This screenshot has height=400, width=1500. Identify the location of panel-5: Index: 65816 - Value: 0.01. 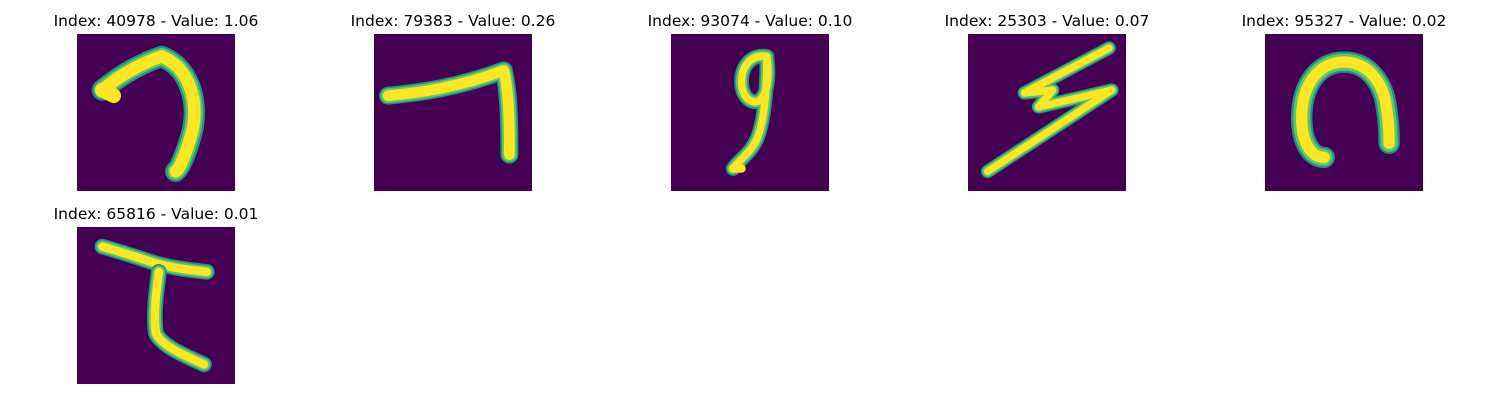
(156, 293).